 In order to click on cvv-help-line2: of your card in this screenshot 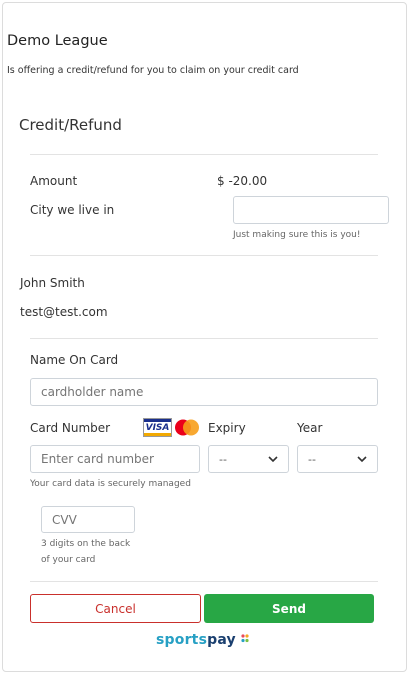, I will do `click(68, 560)`.